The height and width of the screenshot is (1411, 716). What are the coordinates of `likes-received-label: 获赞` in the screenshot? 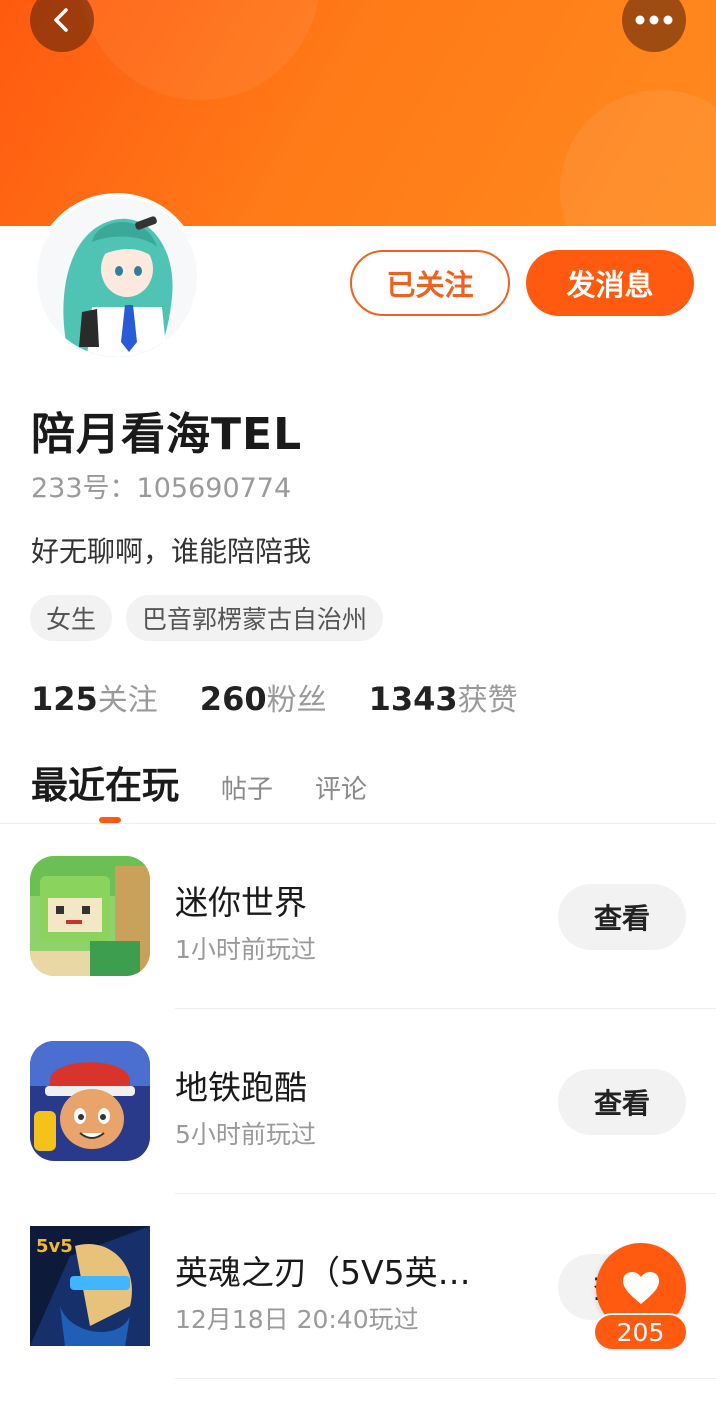 It's located at (487, 700).